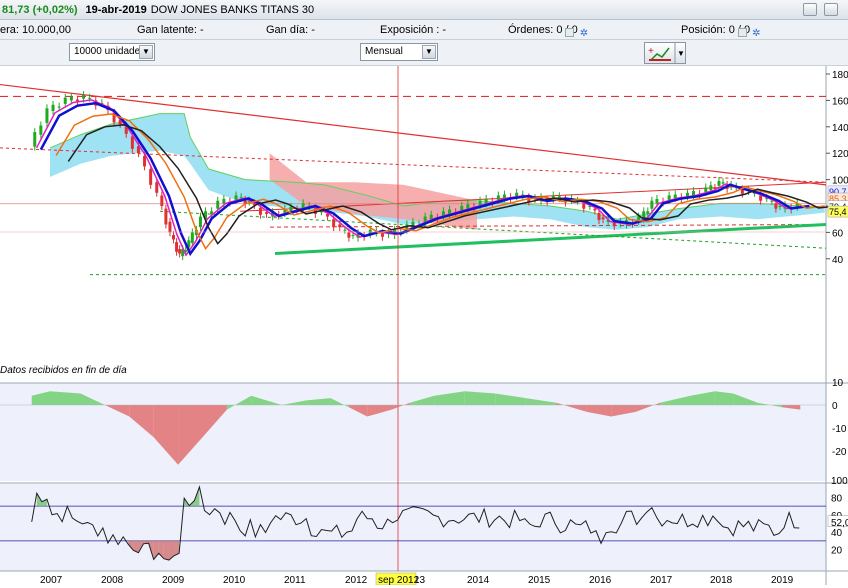 The width and height of the screenshot is (848, 588). Describe the element at coordinates (295, 580) in the screenshot. I see `x-axis-label: 2011` at that location.